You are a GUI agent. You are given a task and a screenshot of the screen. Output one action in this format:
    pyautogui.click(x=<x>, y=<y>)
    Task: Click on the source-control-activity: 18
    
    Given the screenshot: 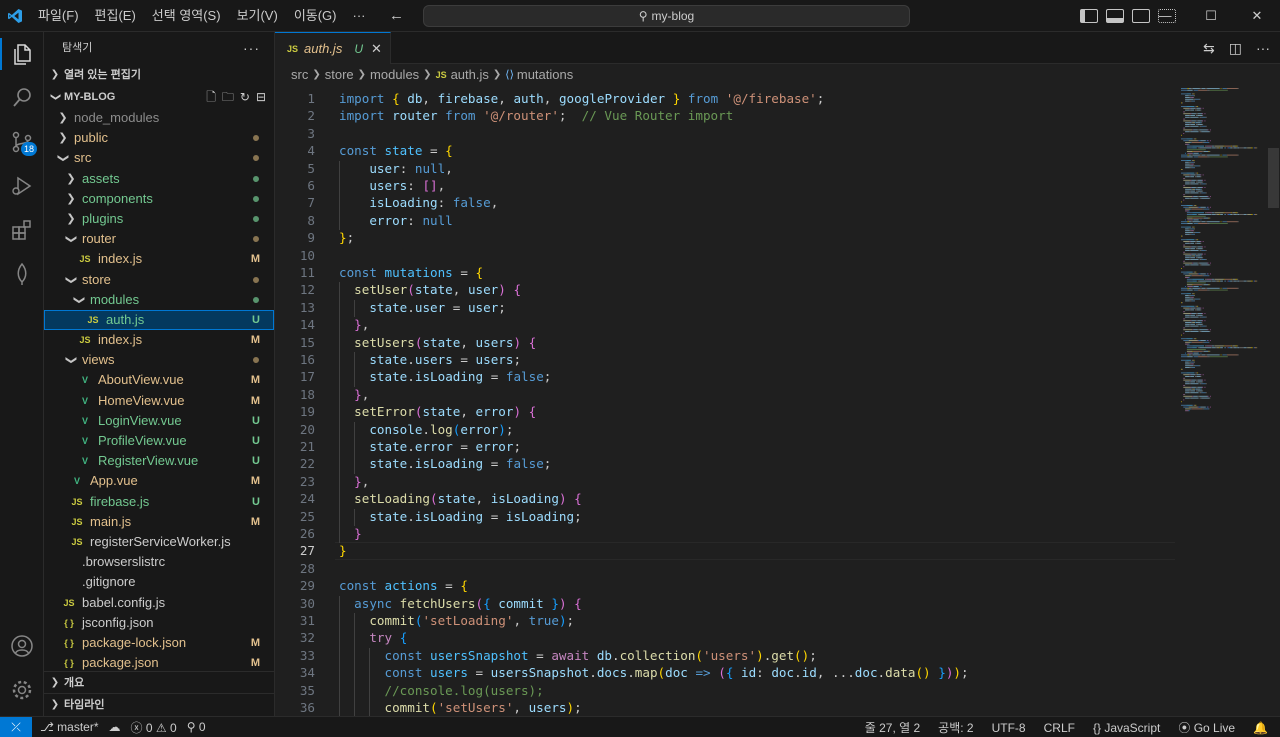 What is the action you would take?
    pyautogui.click(x=22, y=142)
    